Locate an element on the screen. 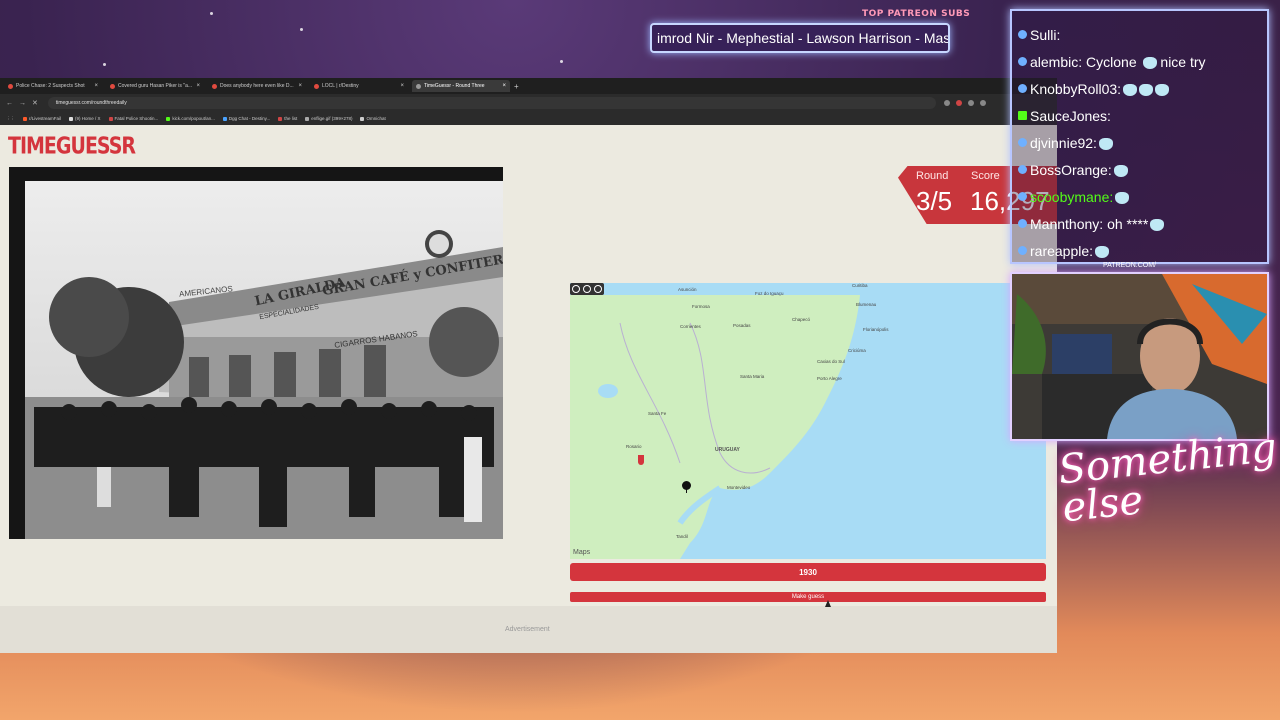  tab-police-chase: Police Chase: 2 Suspects Shot × is located at coordinates (53, 86).